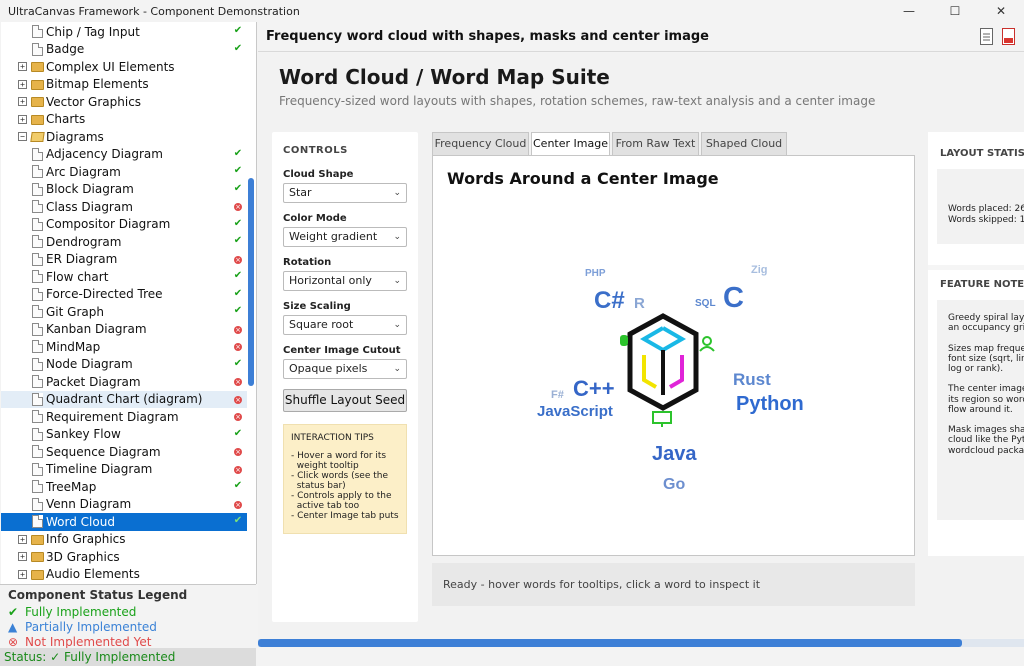 This screenshot has width=1024, height=666. I want to click on word-sql: SQL, so click(705, 303).